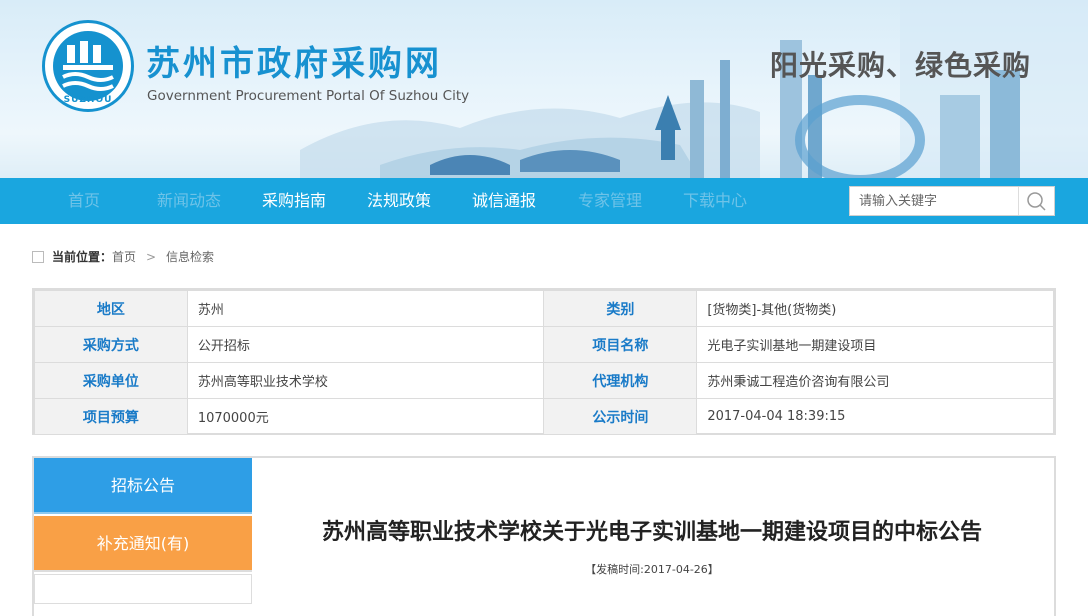 This screenshot has width=1088, height=616. Describe the element at coordinates (875, 416) in the screenshot. I see `info-value: 2017-04-04 18:39:15` at that location.